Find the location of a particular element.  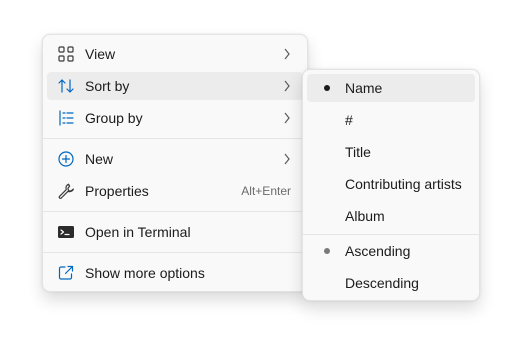

menu-item-show-more-options: Show more options is located at coordinates (175, 273).